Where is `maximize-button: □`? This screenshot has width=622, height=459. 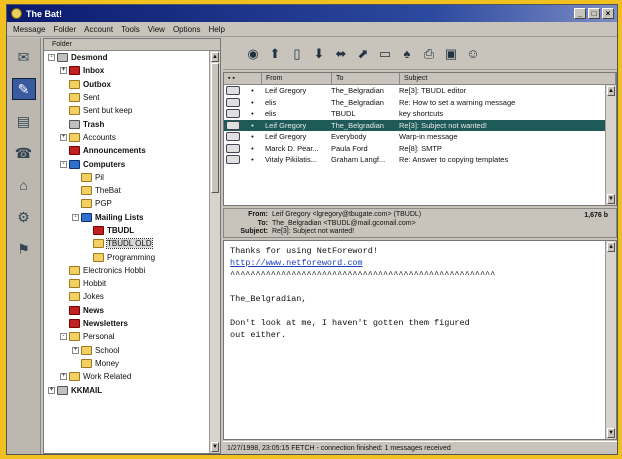 maximize-button: □ is located at coordinates (594, 13).